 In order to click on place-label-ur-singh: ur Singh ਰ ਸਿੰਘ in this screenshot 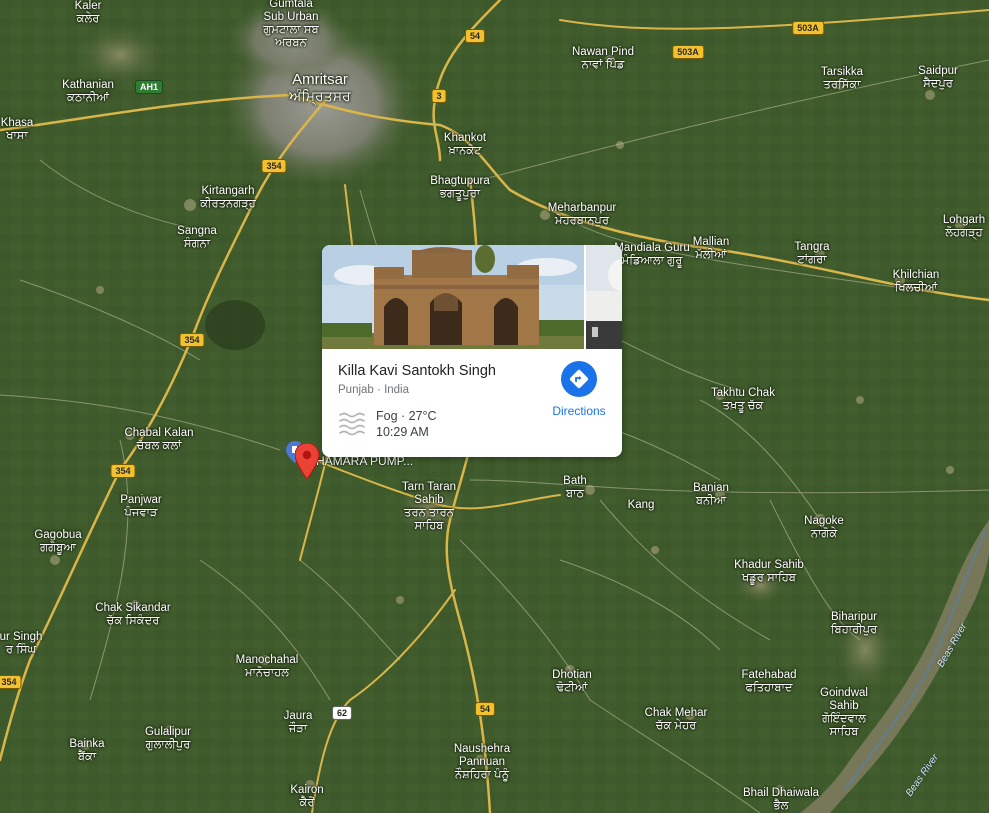, I will do `click(21, 644)`.